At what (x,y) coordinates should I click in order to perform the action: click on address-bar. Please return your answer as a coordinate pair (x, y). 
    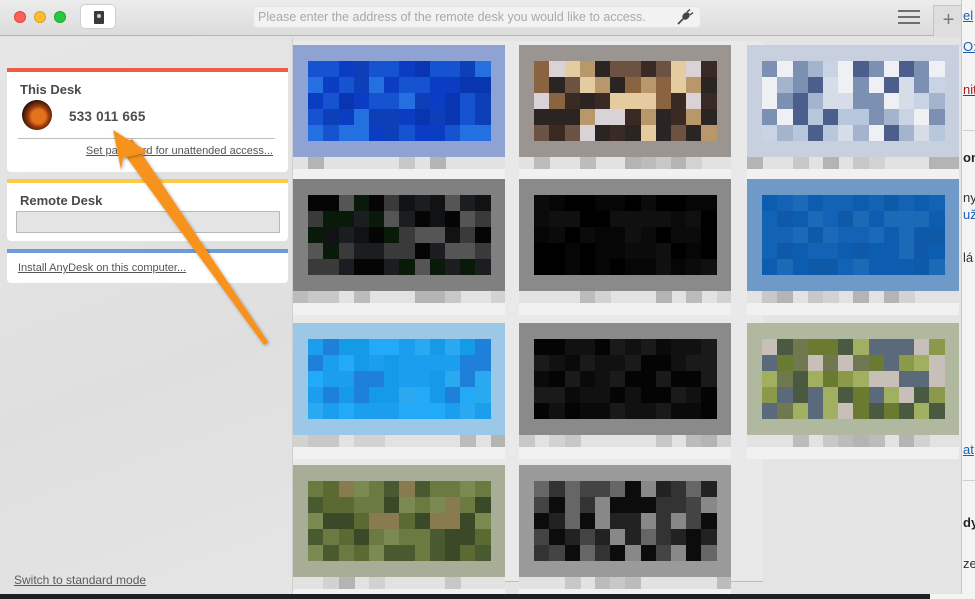
    Looking at the image, I should click on (477, 17).